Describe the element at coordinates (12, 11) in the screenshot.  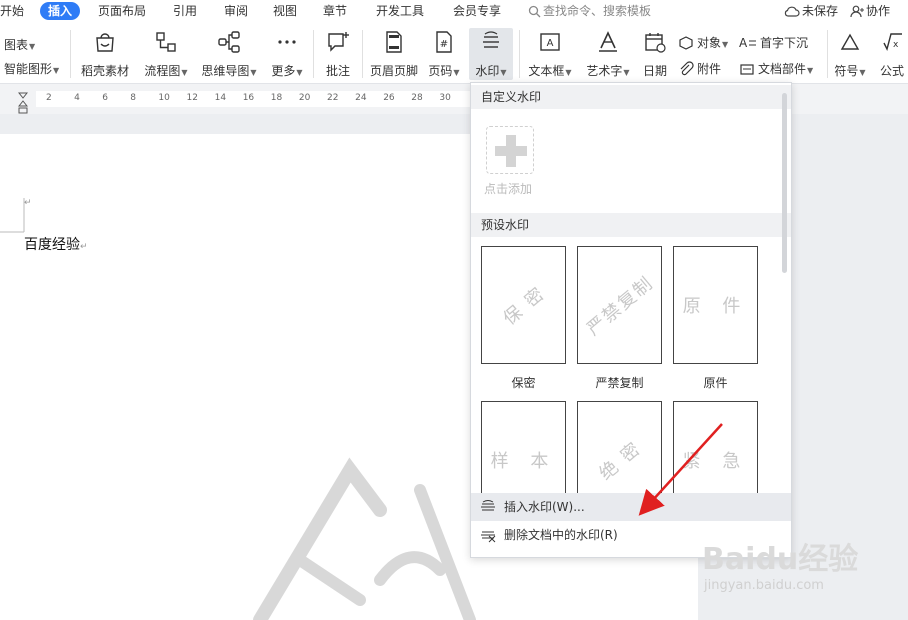
I see `tab-home: 开始` at that location.